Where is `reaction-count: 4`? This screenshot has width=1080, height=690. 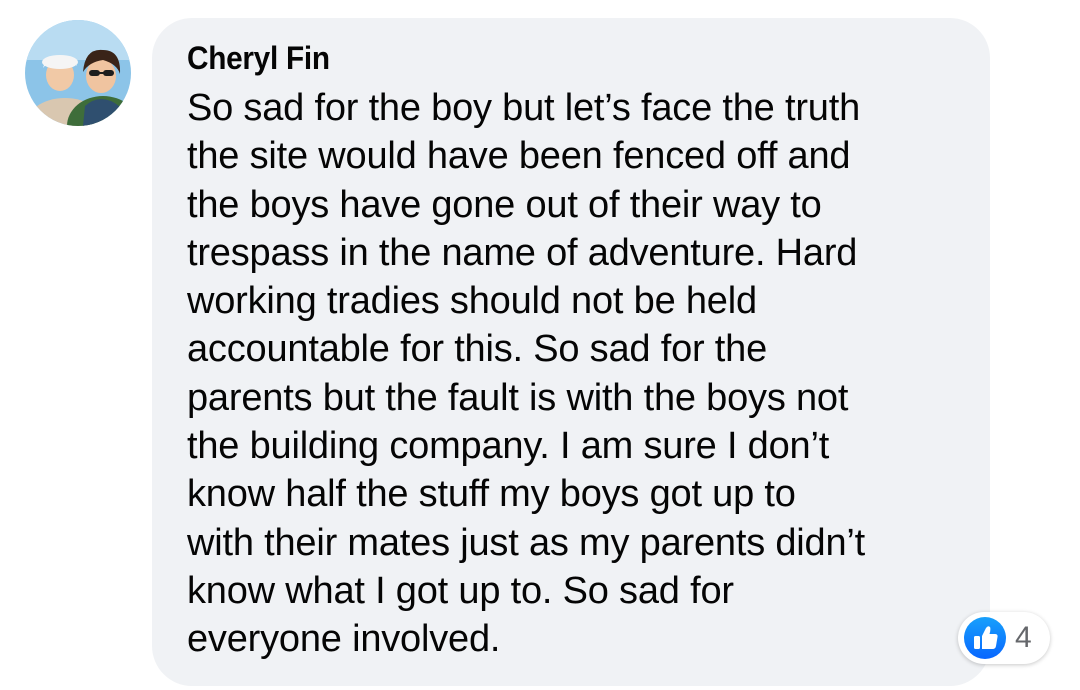 reaction-count: 4 is located at coordinates (1023, 637).